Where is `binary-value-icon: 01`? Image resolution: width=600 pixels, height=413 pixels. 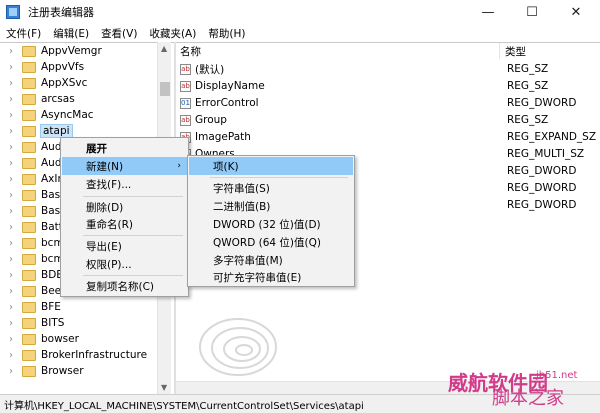
binary-value-icon: 01 is located at coordinates (185, 103).